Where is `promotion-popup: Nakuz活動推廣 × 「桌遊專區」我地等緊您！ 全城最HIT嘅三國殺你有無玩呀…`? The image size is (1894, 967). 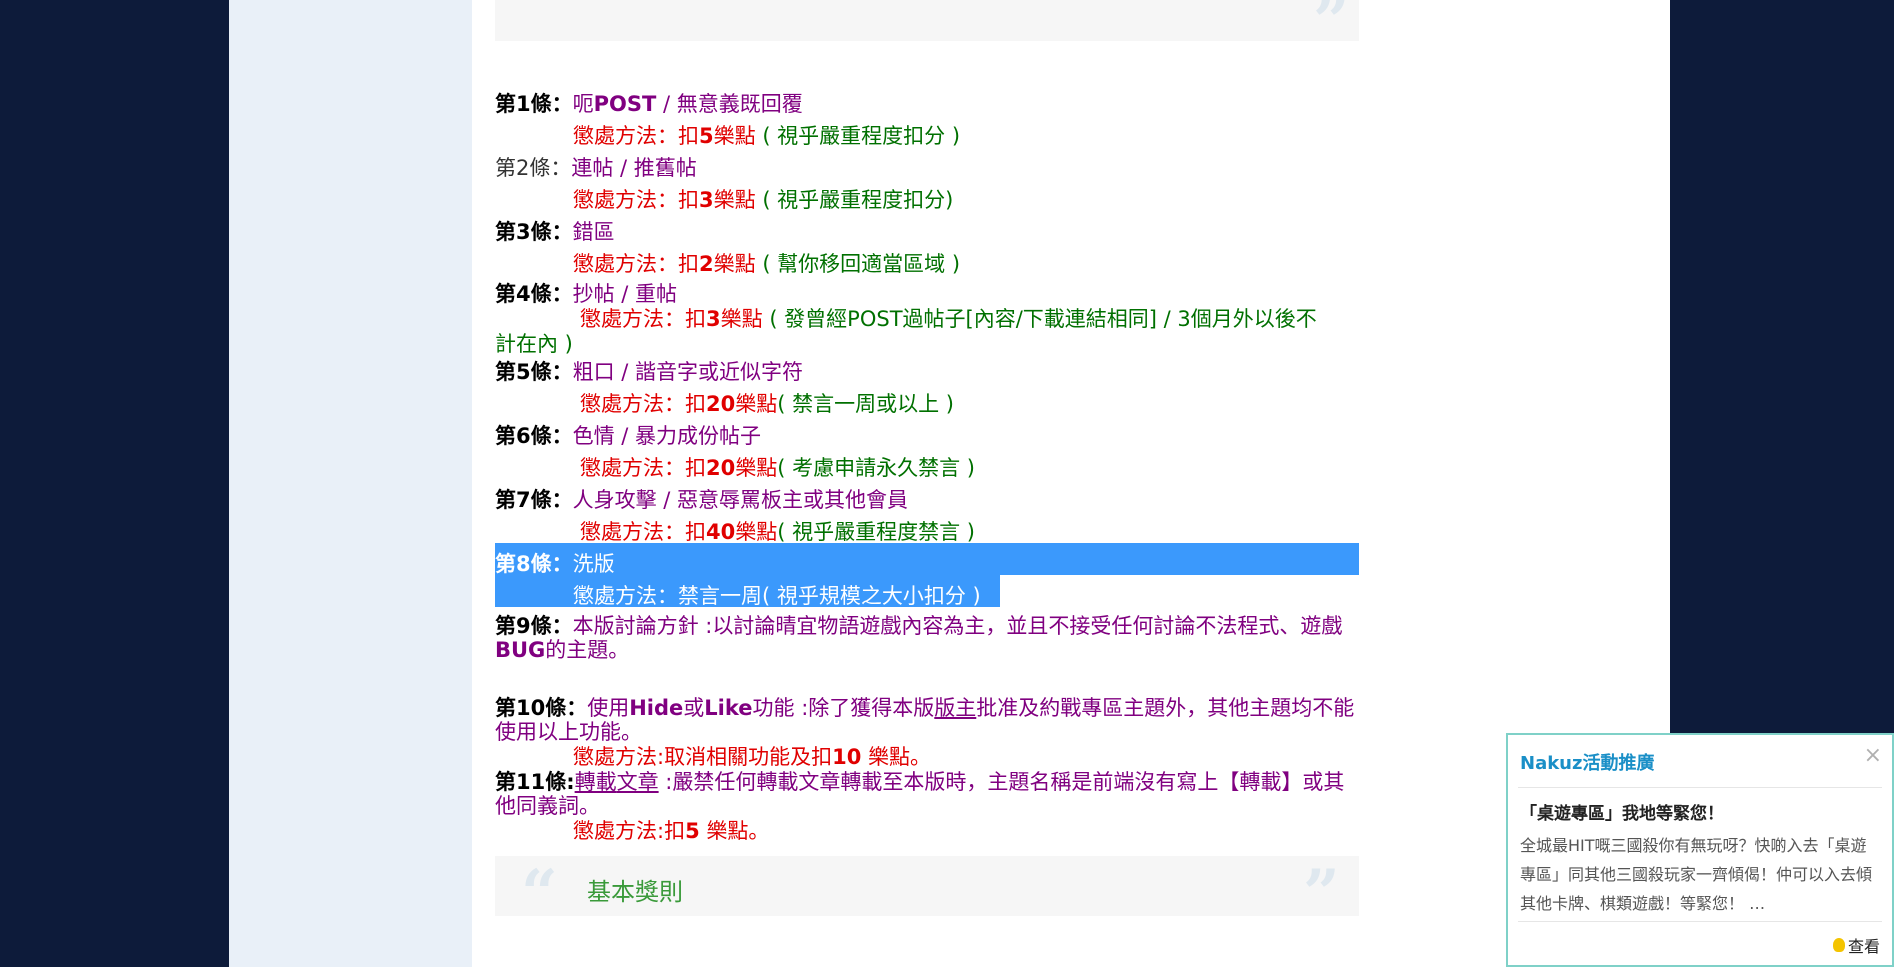 promotion-popup: Nakuz活動推廣 × 「桌遊專區」我地等緊您！ 全城最HIT嘅三國殺你有無玩呀… is located at coordinates (1700, 850).